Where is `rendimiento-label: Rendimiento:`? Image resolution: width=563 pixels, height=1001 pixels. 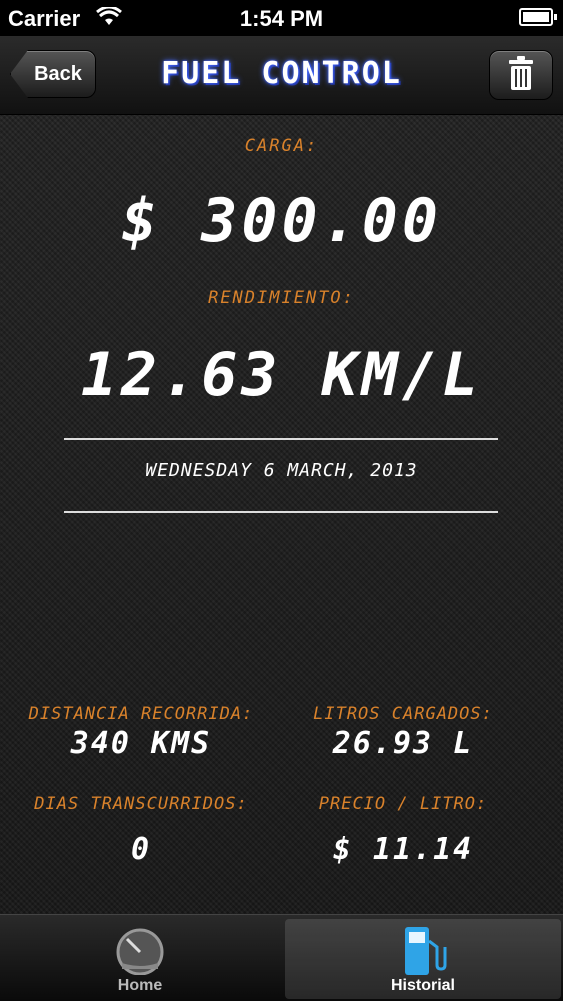 rendimiento-label: Rendimiento: is located at coordinates (281, 298).